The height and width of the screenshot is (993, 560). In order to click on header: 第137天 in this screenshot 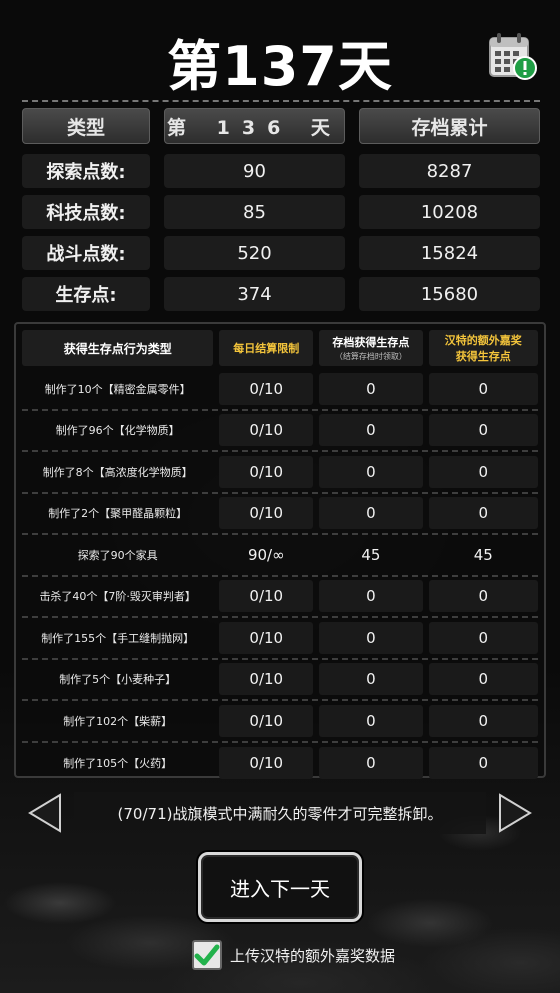, I will do `click(280, 50)`.